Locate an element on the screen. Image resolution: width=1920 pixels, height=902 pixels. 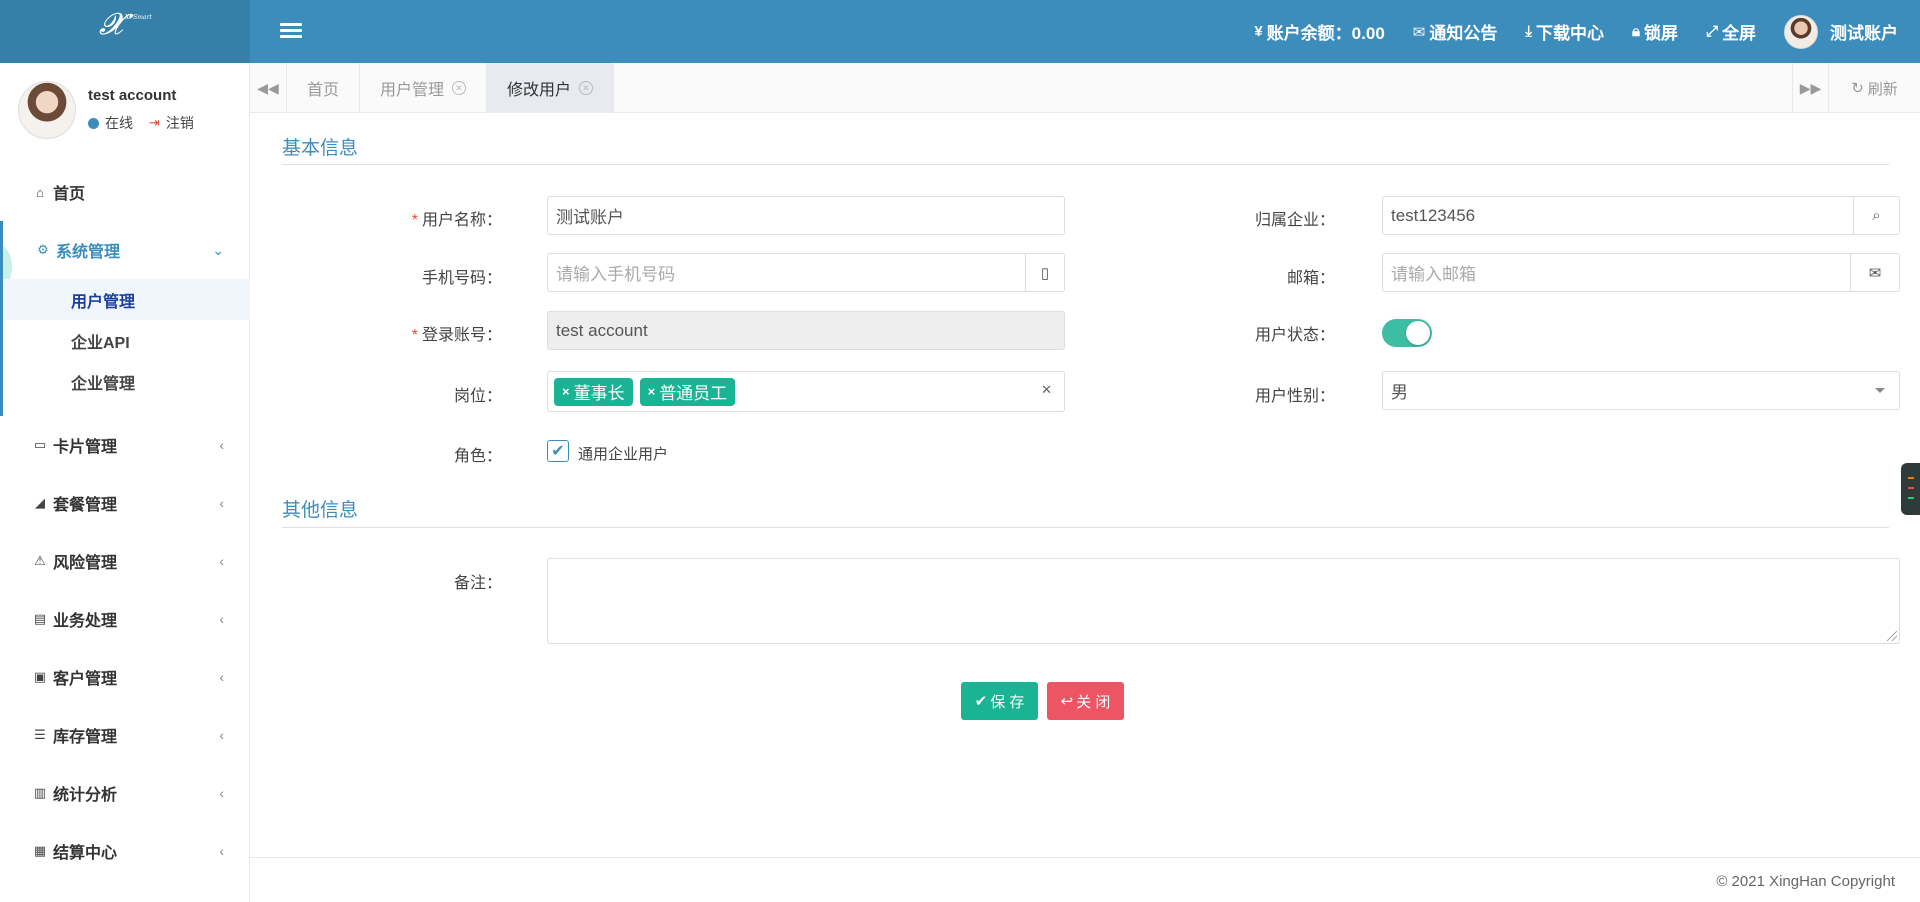
sidebar-item-settlement: ▦ 结算中心 ‹ is located at coordinates (125, 851).